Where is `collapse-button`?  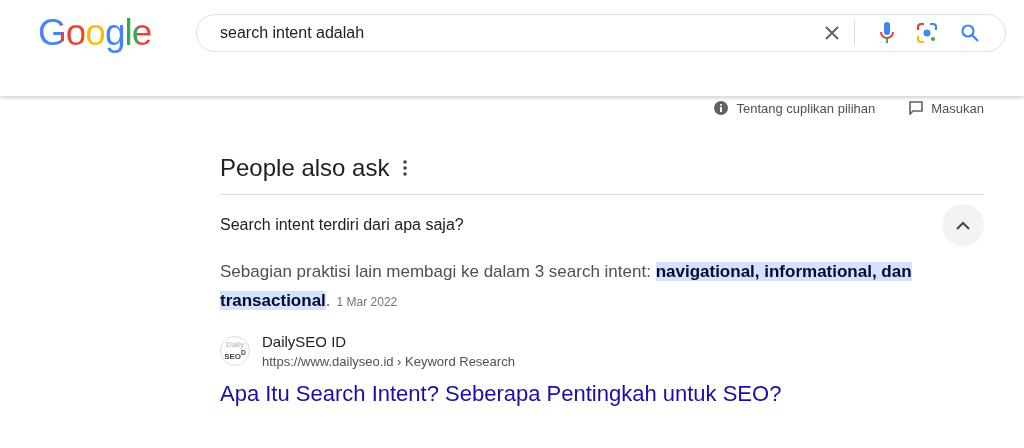
collapse-button is located at coordinates (963, 225).